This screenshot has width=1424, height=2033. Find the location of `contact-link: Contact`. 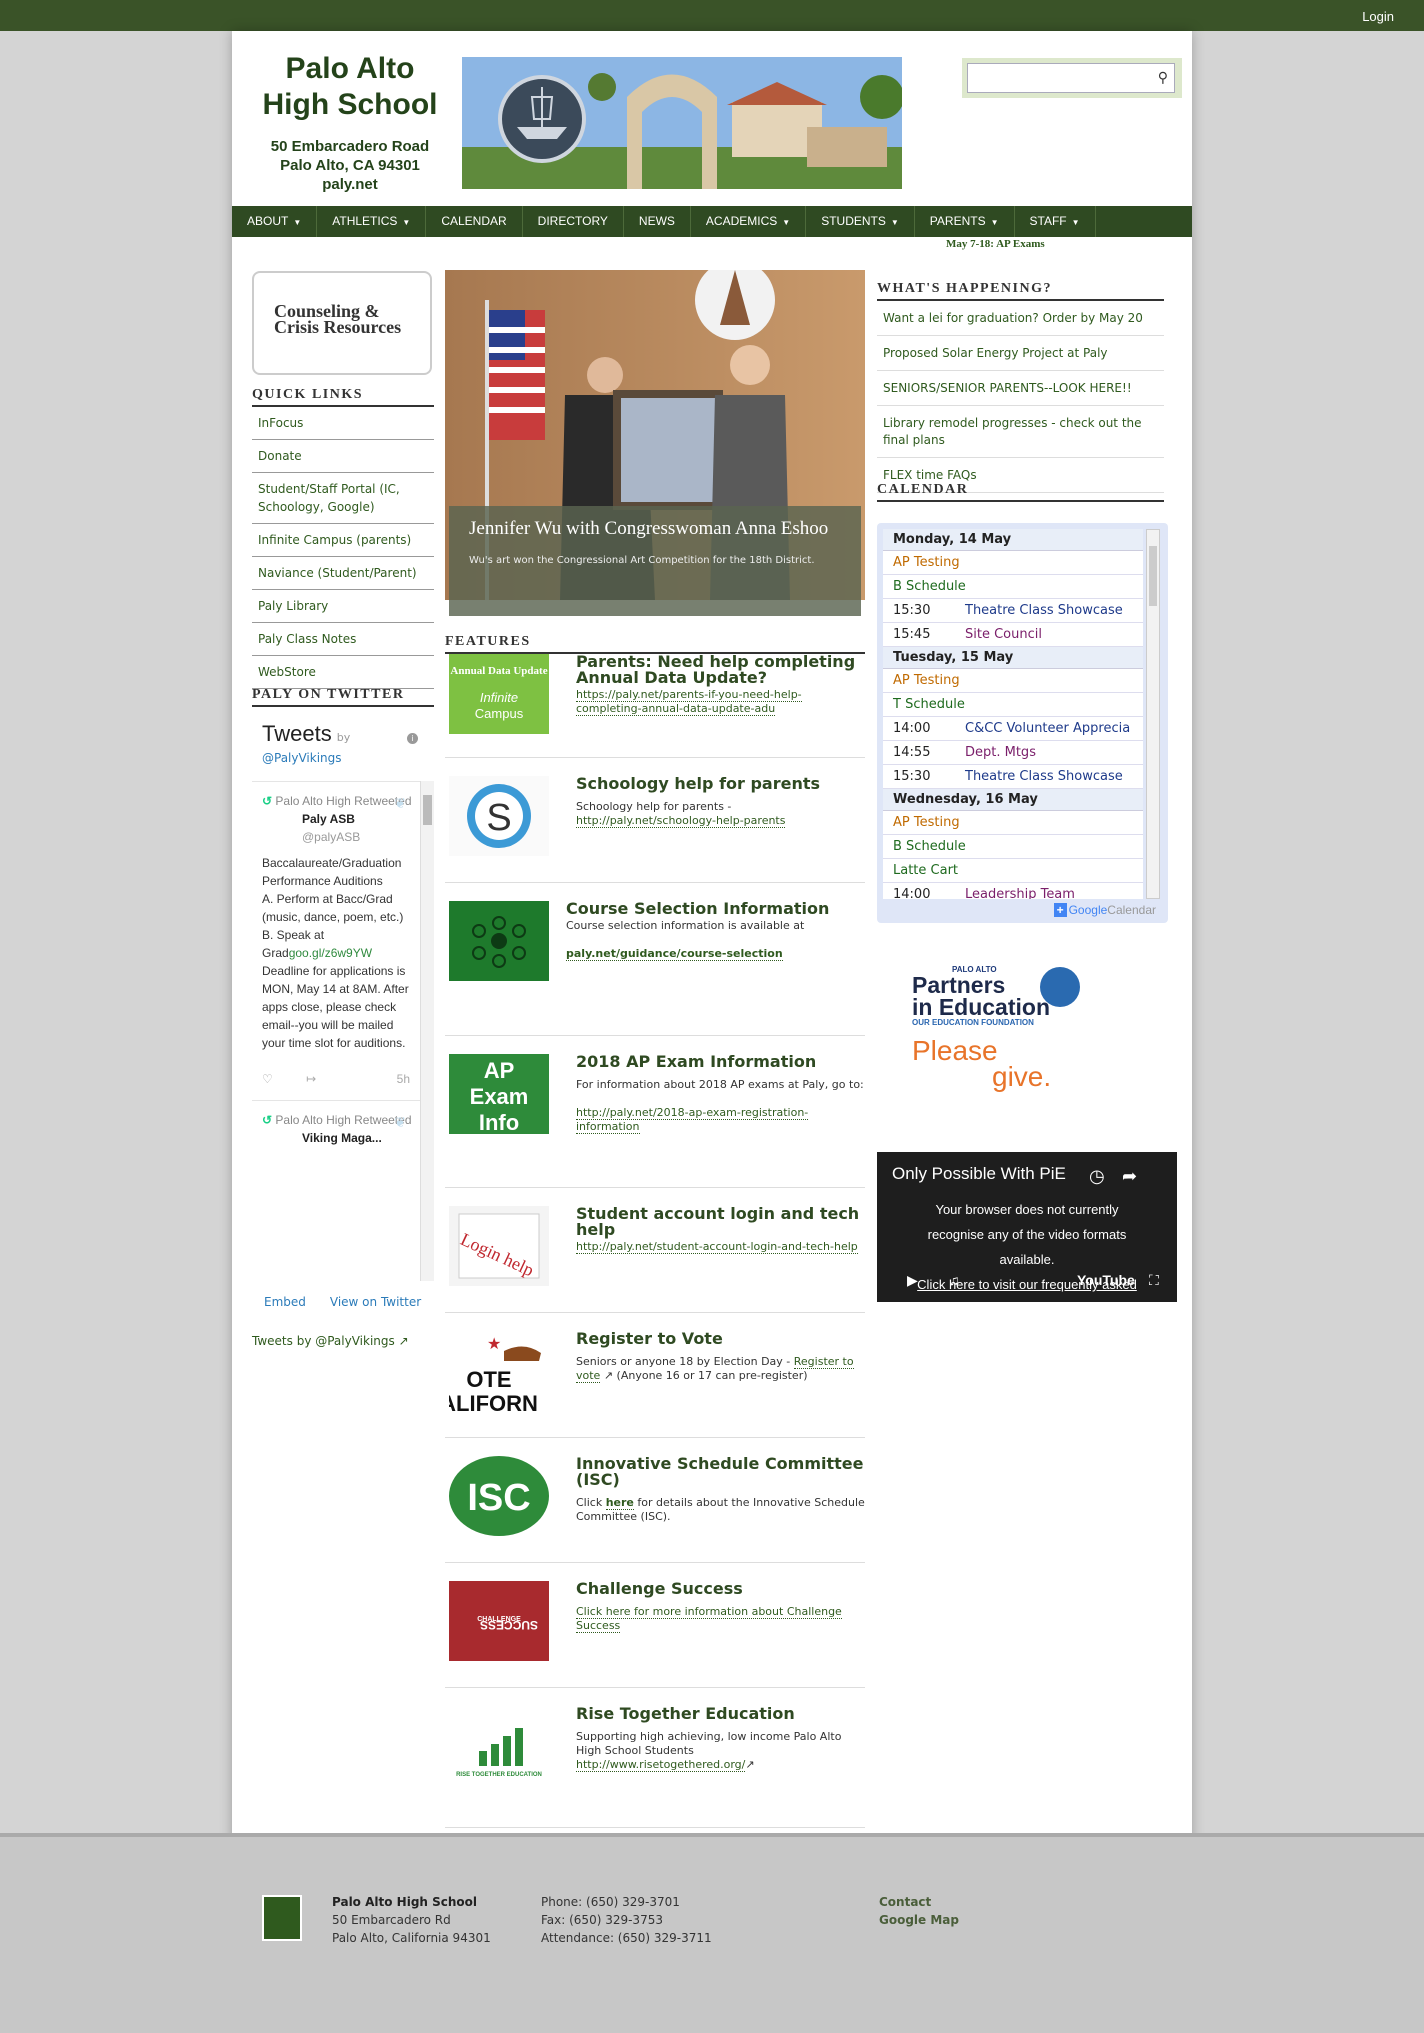

contact-link: Contact is located at coordinates (905, 1902).